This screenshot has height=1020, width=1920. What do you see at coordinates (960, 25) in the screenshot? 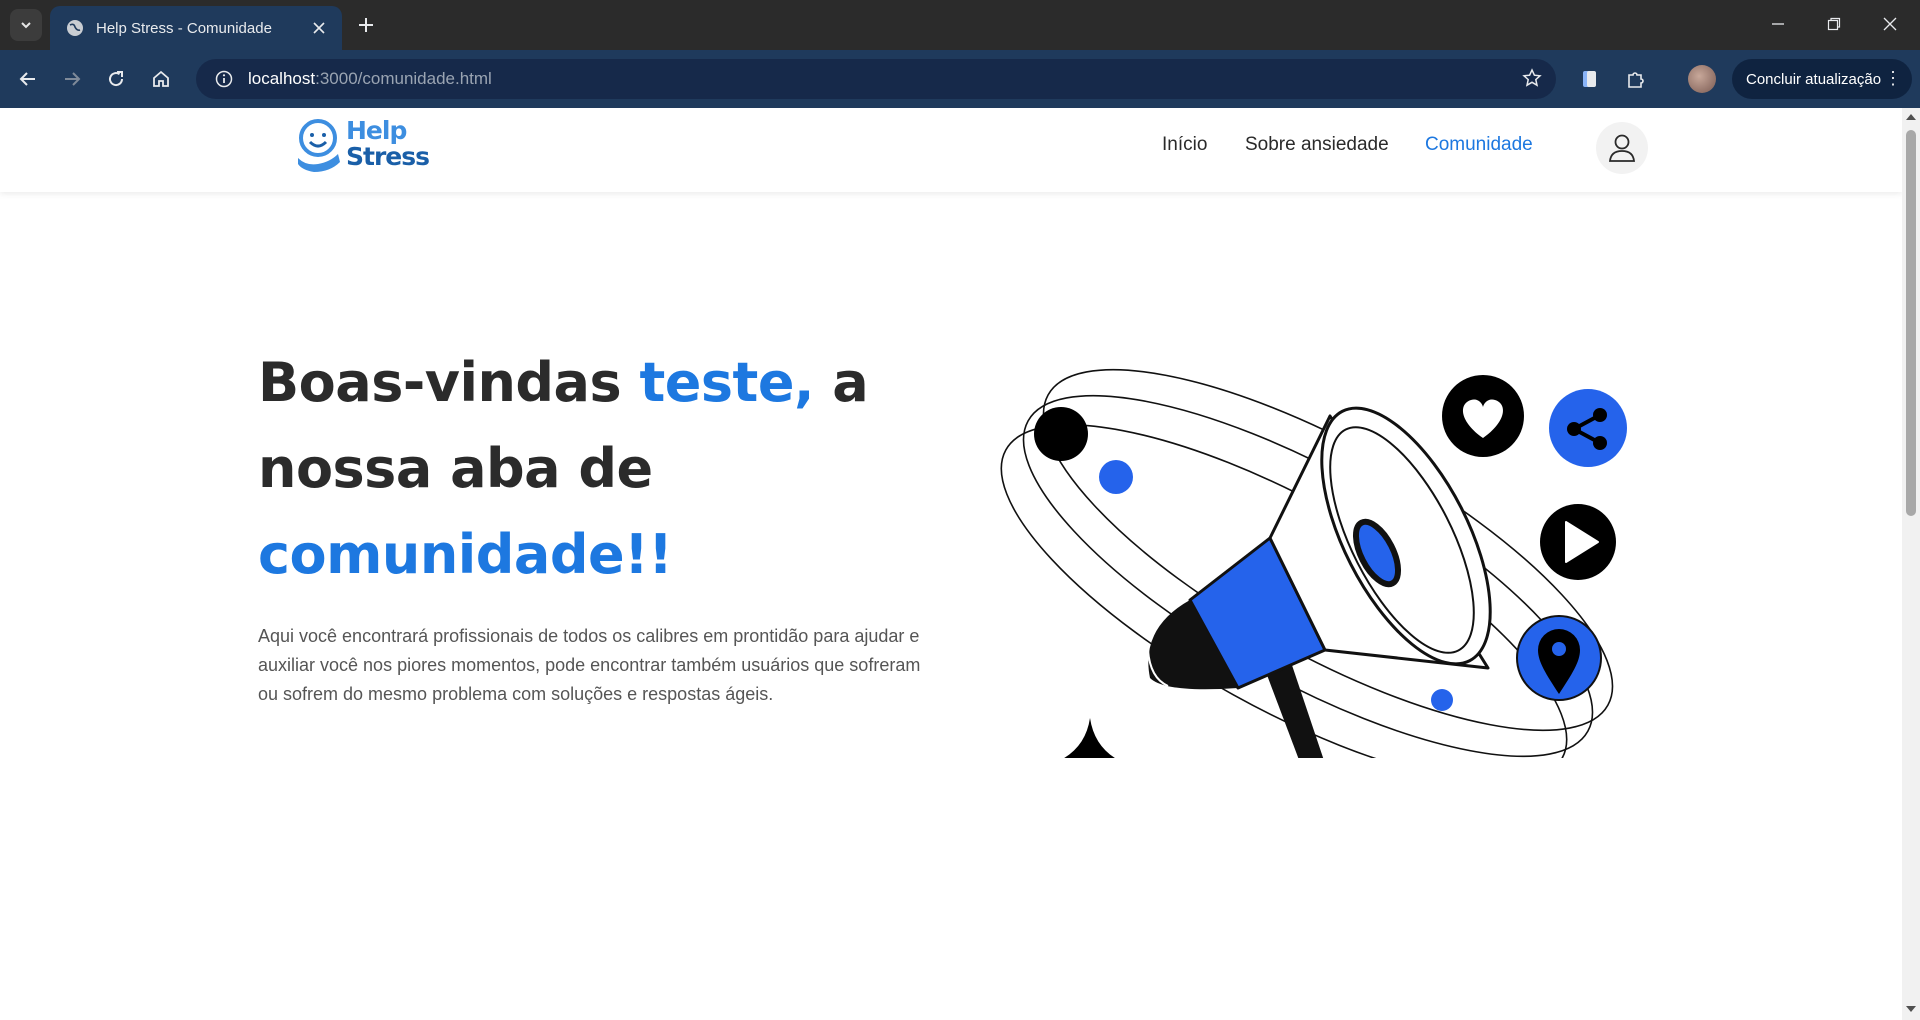
I see `browser-tab-bar: Help Stress - Comunidade` at bounding box center [960, 25].